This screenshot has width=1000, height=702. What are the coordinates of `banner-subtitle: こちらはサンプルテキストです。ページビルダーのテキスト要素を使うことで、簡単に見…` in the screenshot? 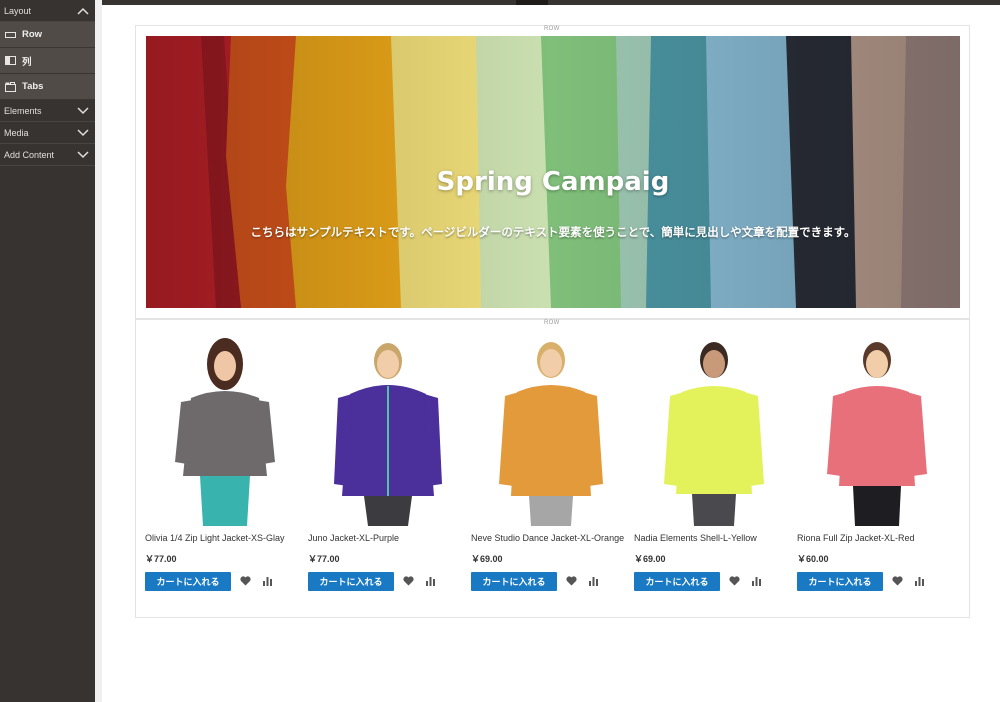 It's located at (553, 232).